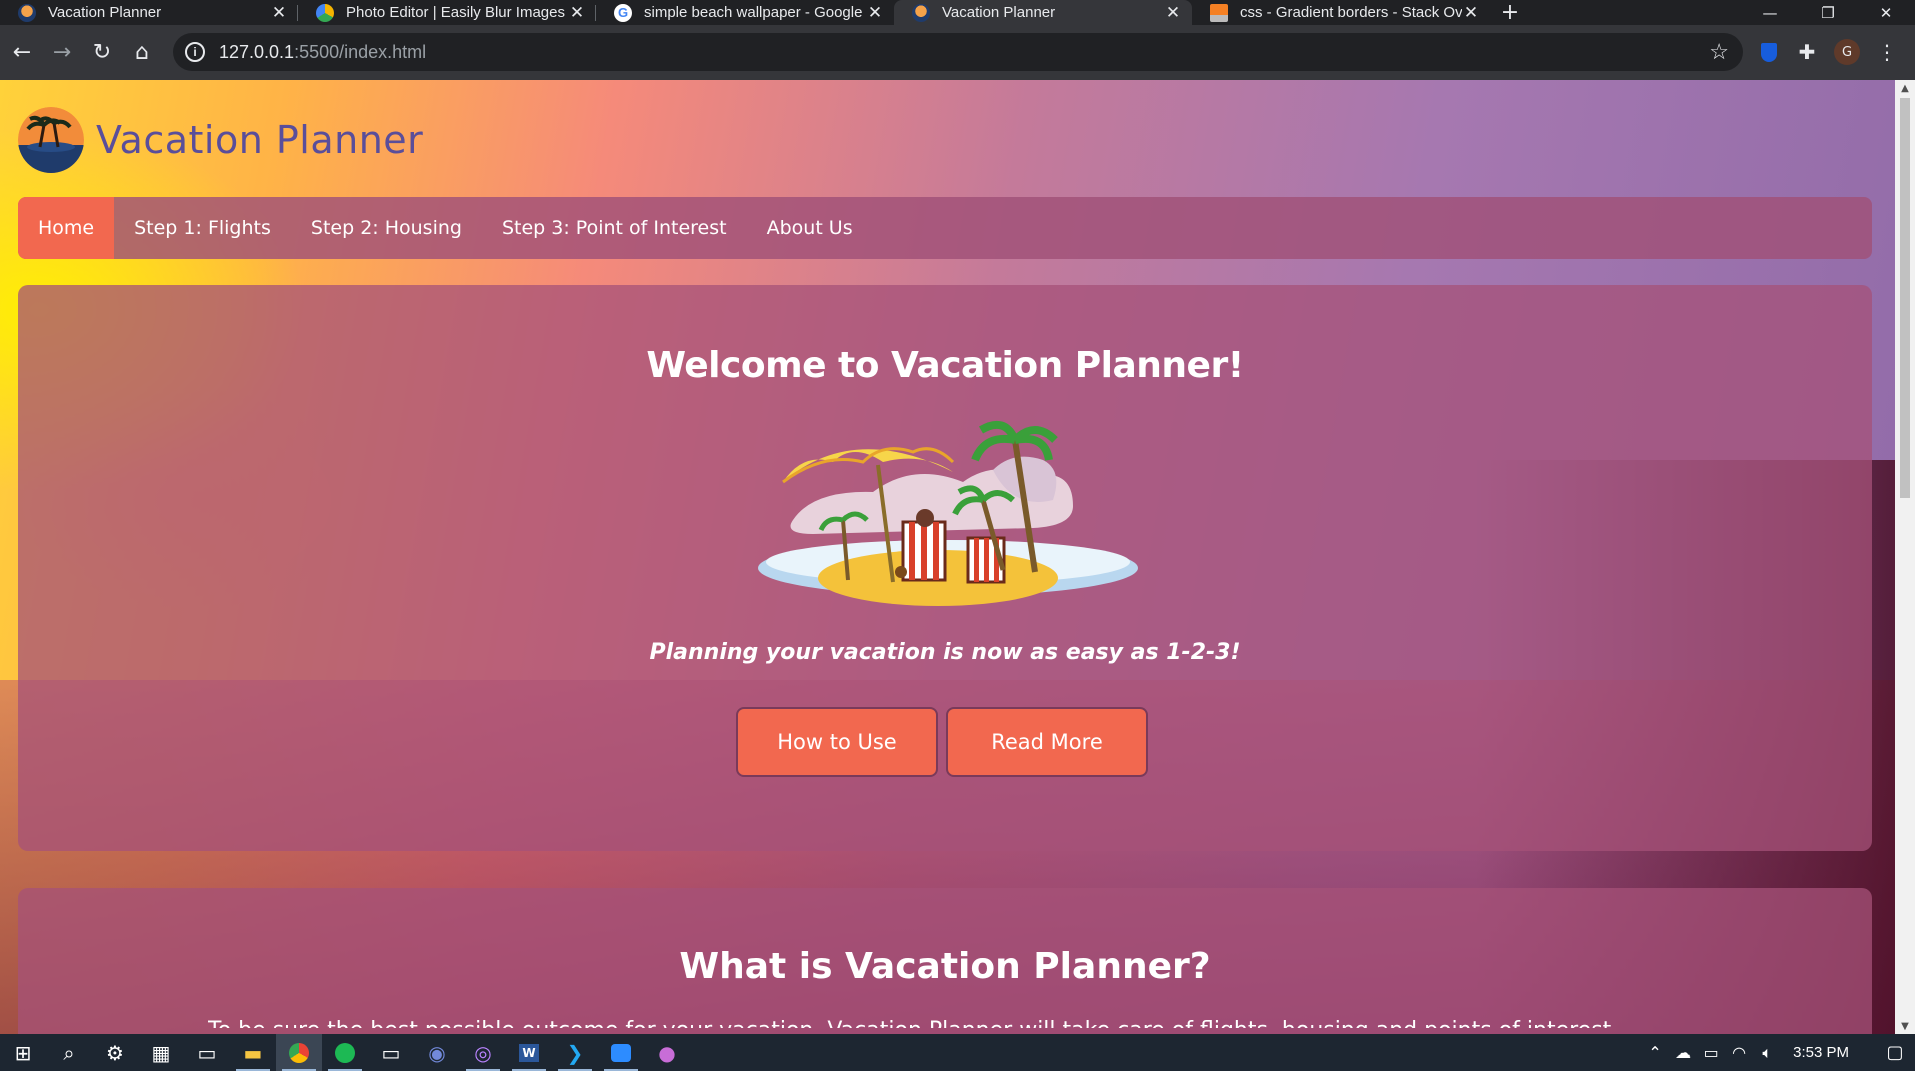 This screenshot has width=1915, height=1071. Describe the element at coordinates (360, 51) in the screenshot. I see `url-path: :5500/index.html` at that location.